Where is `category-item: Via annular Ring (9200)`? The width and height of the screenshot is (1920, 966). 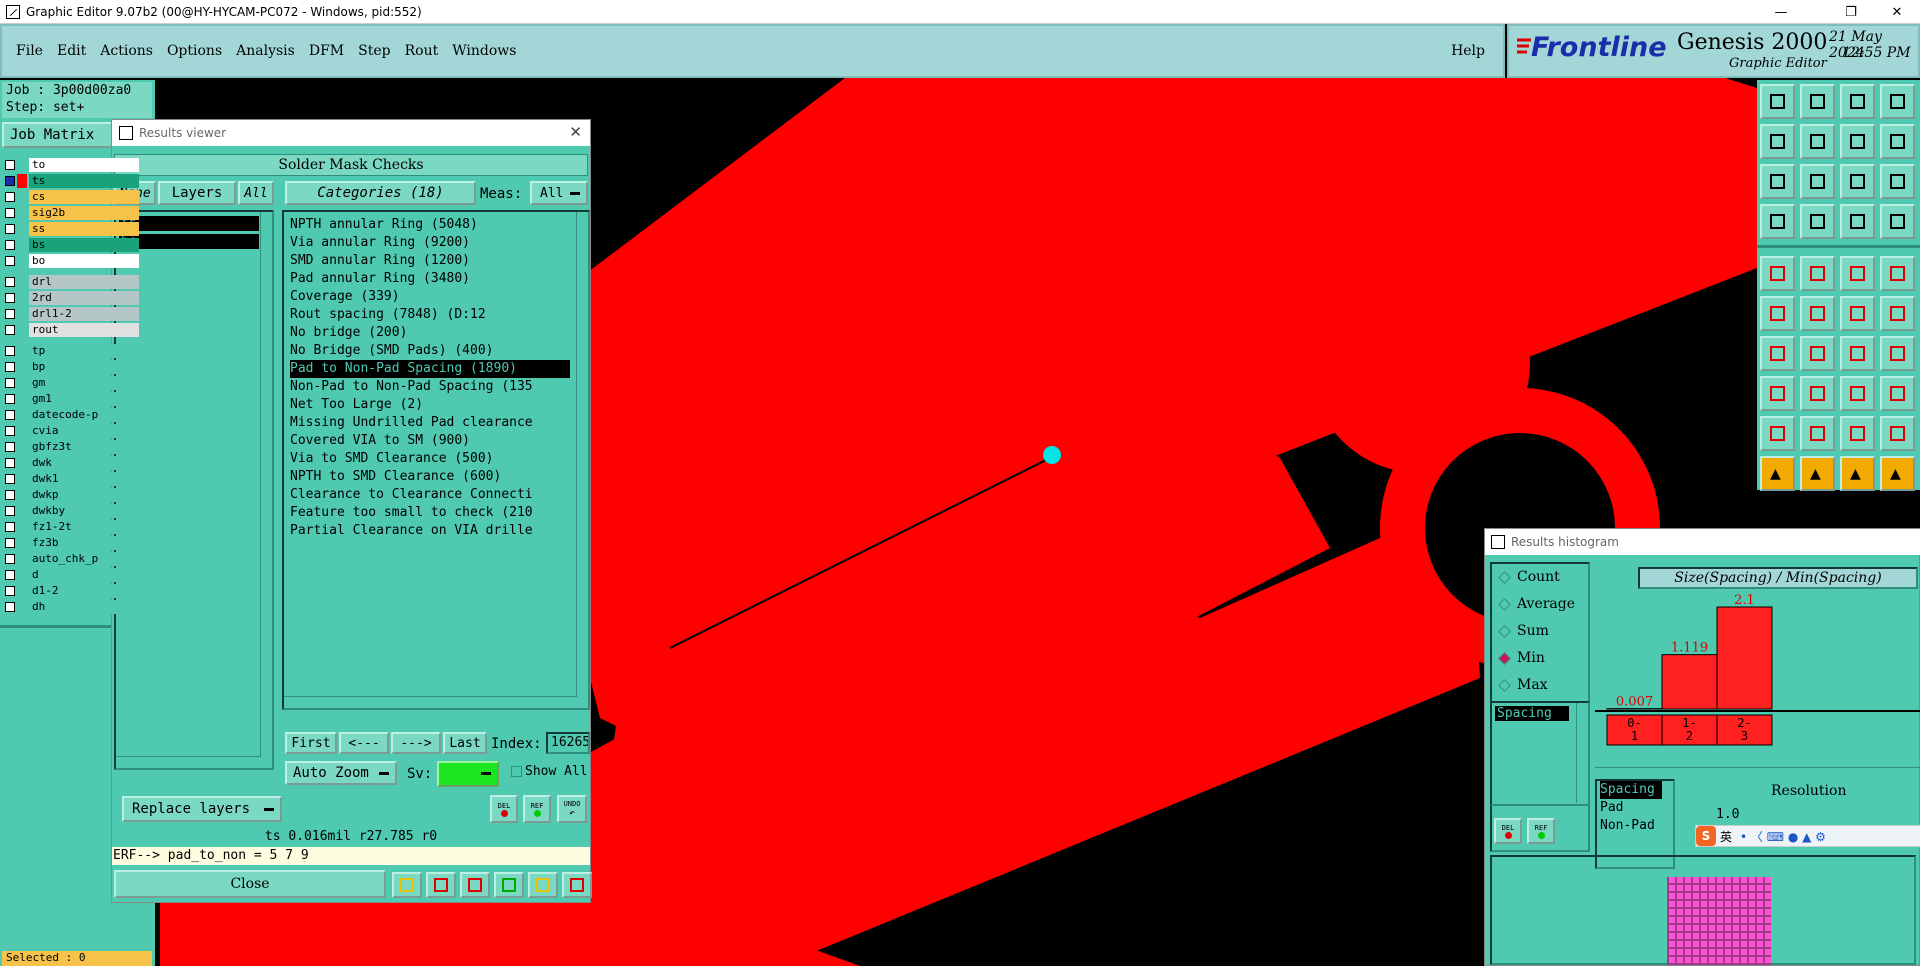
category-item: Via annular Ring (9200) is located at coordinates (380, 243).